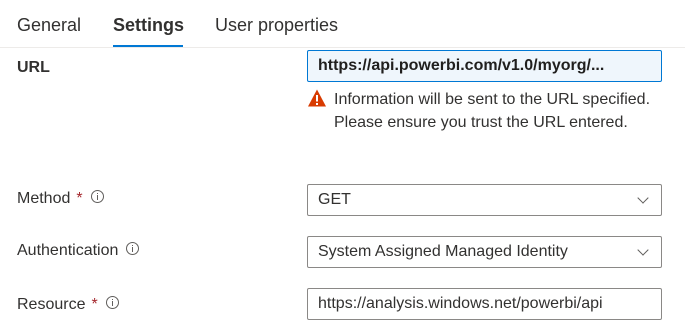 This screenshot has height=333, width=685. What do you see at coordinates (49, 25) in the screenshot?
I see `tab-general: General` at bounding box center [49, 25].